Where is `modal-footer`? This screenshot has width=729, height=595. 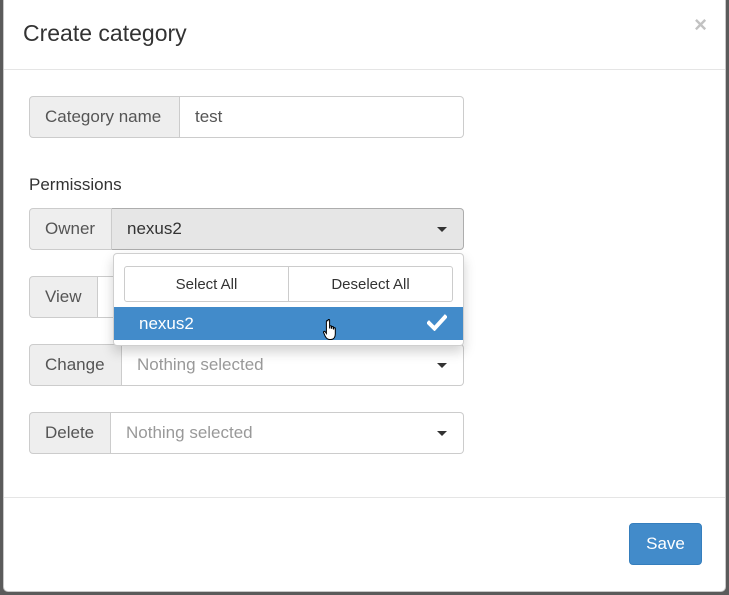
modal-footer is located at coordinates (364, 497).